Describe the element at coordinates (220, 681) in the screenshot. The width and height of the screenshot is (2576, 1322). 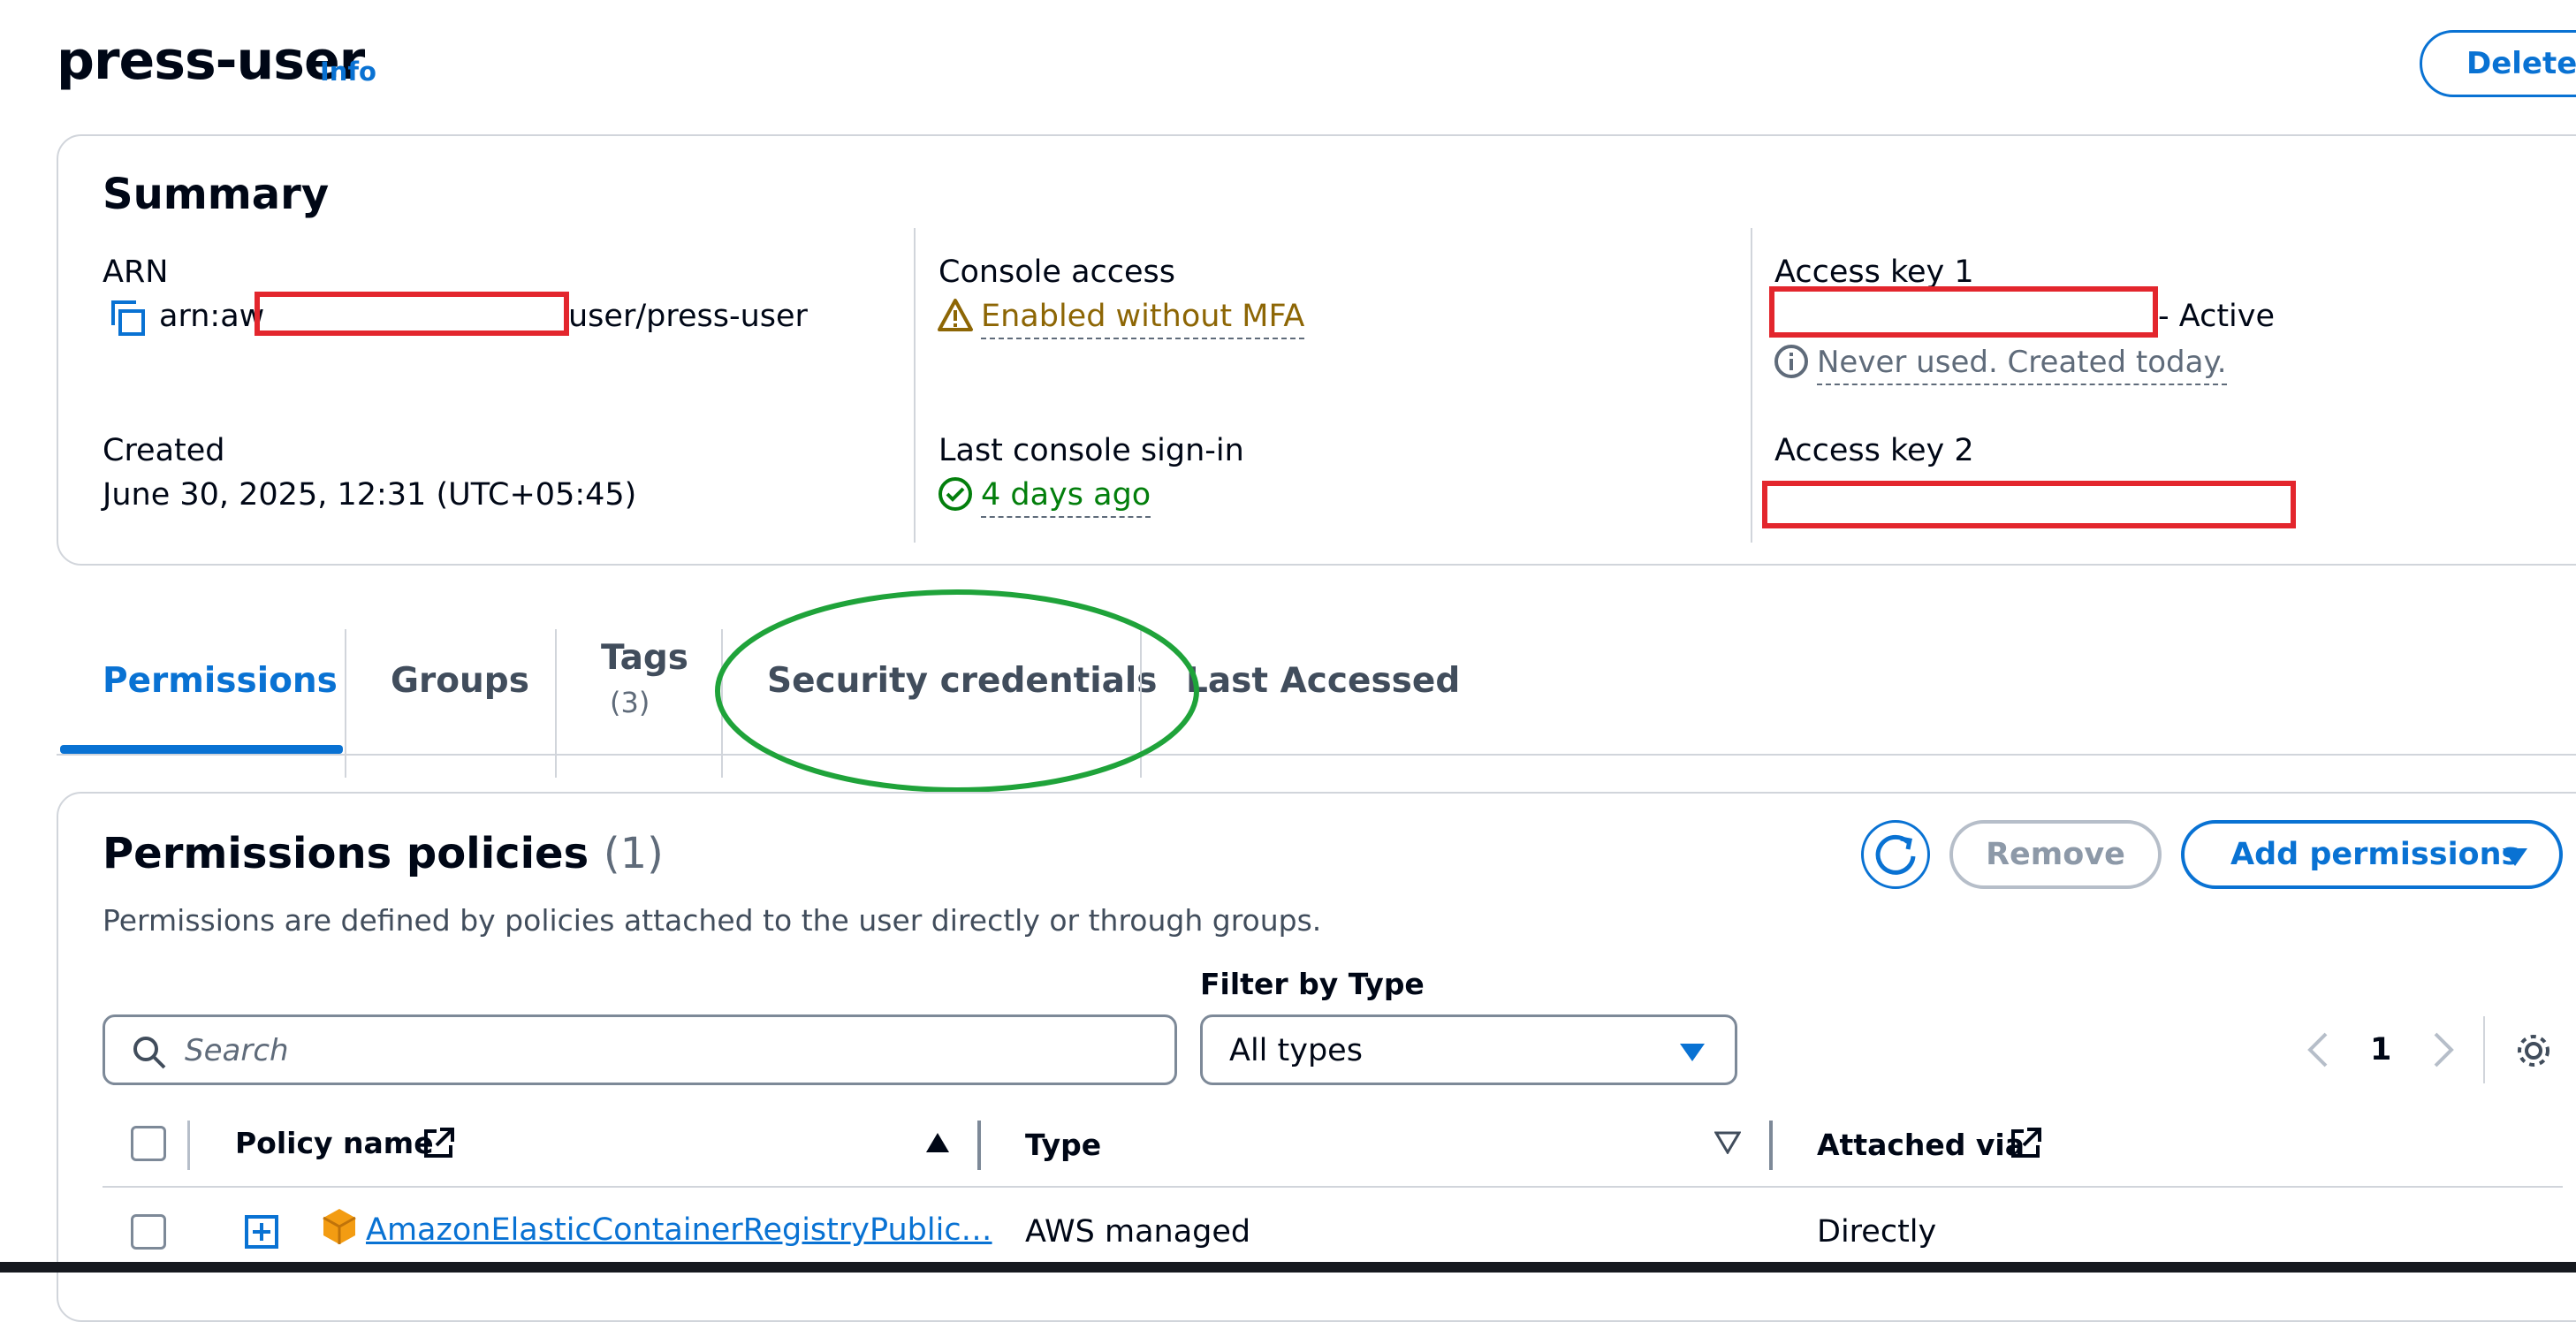
I see `tab-permissions: Permissions` at that location.